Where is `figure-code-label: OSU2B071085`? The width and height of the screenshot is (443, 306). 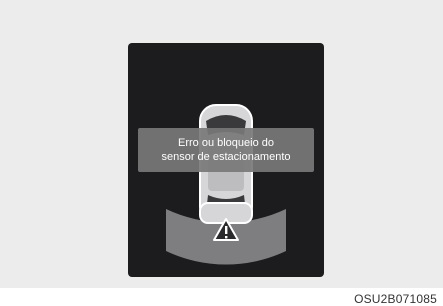
figure-code-label: OSU2B071085 is located at coordinates (395, 299).